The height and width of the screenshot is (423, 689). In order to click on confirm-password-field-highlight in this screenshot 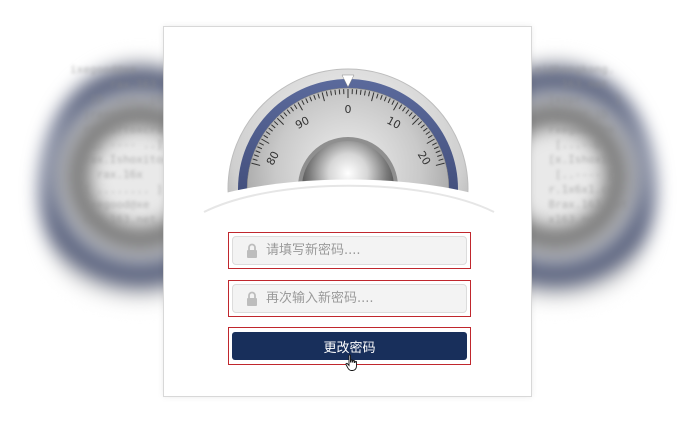, I will do `click(349, 298)`.